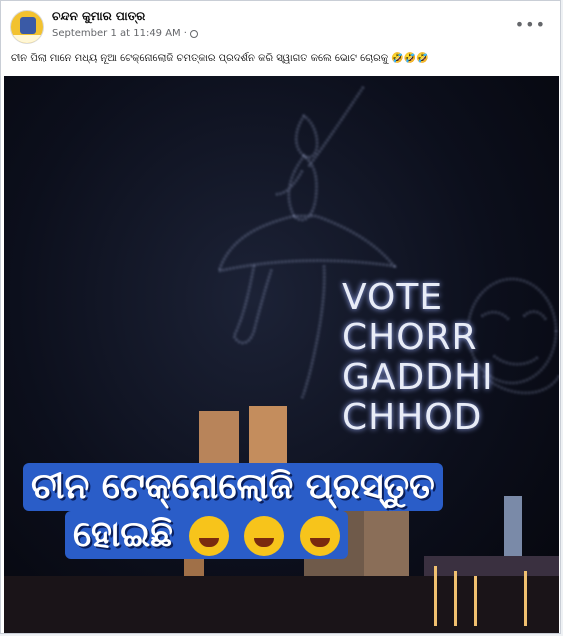 Image resolution: width=563 pixels, height=636 pixels. What do you see at coordinates (116, 33) in the screenshot?
I see `post-timestamp: September 1 at 11:49 AM` at bounding box center [116, 33].